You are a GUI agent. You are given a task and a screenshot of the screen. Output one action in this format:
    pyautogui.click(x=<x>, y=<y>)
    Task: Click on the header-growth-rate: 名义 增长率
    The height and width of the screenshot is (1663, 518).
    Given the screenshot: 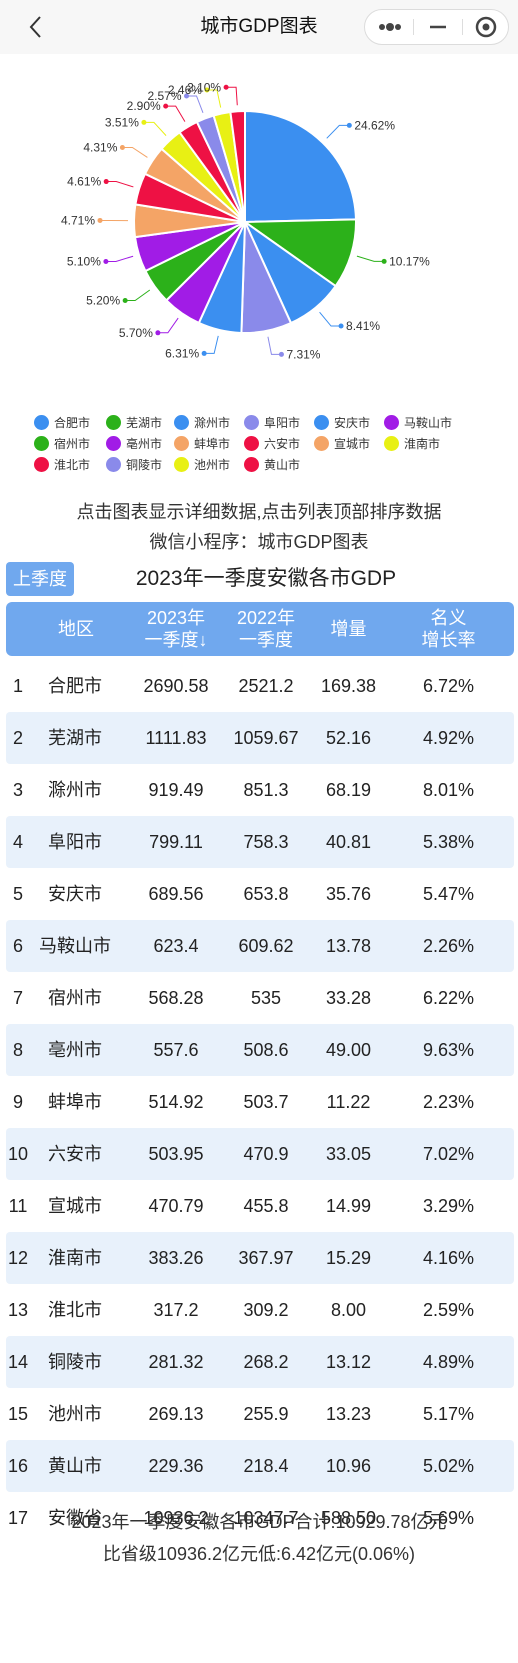 What is the action you would take?
    pyautogui.click(x=448, y=629)
    